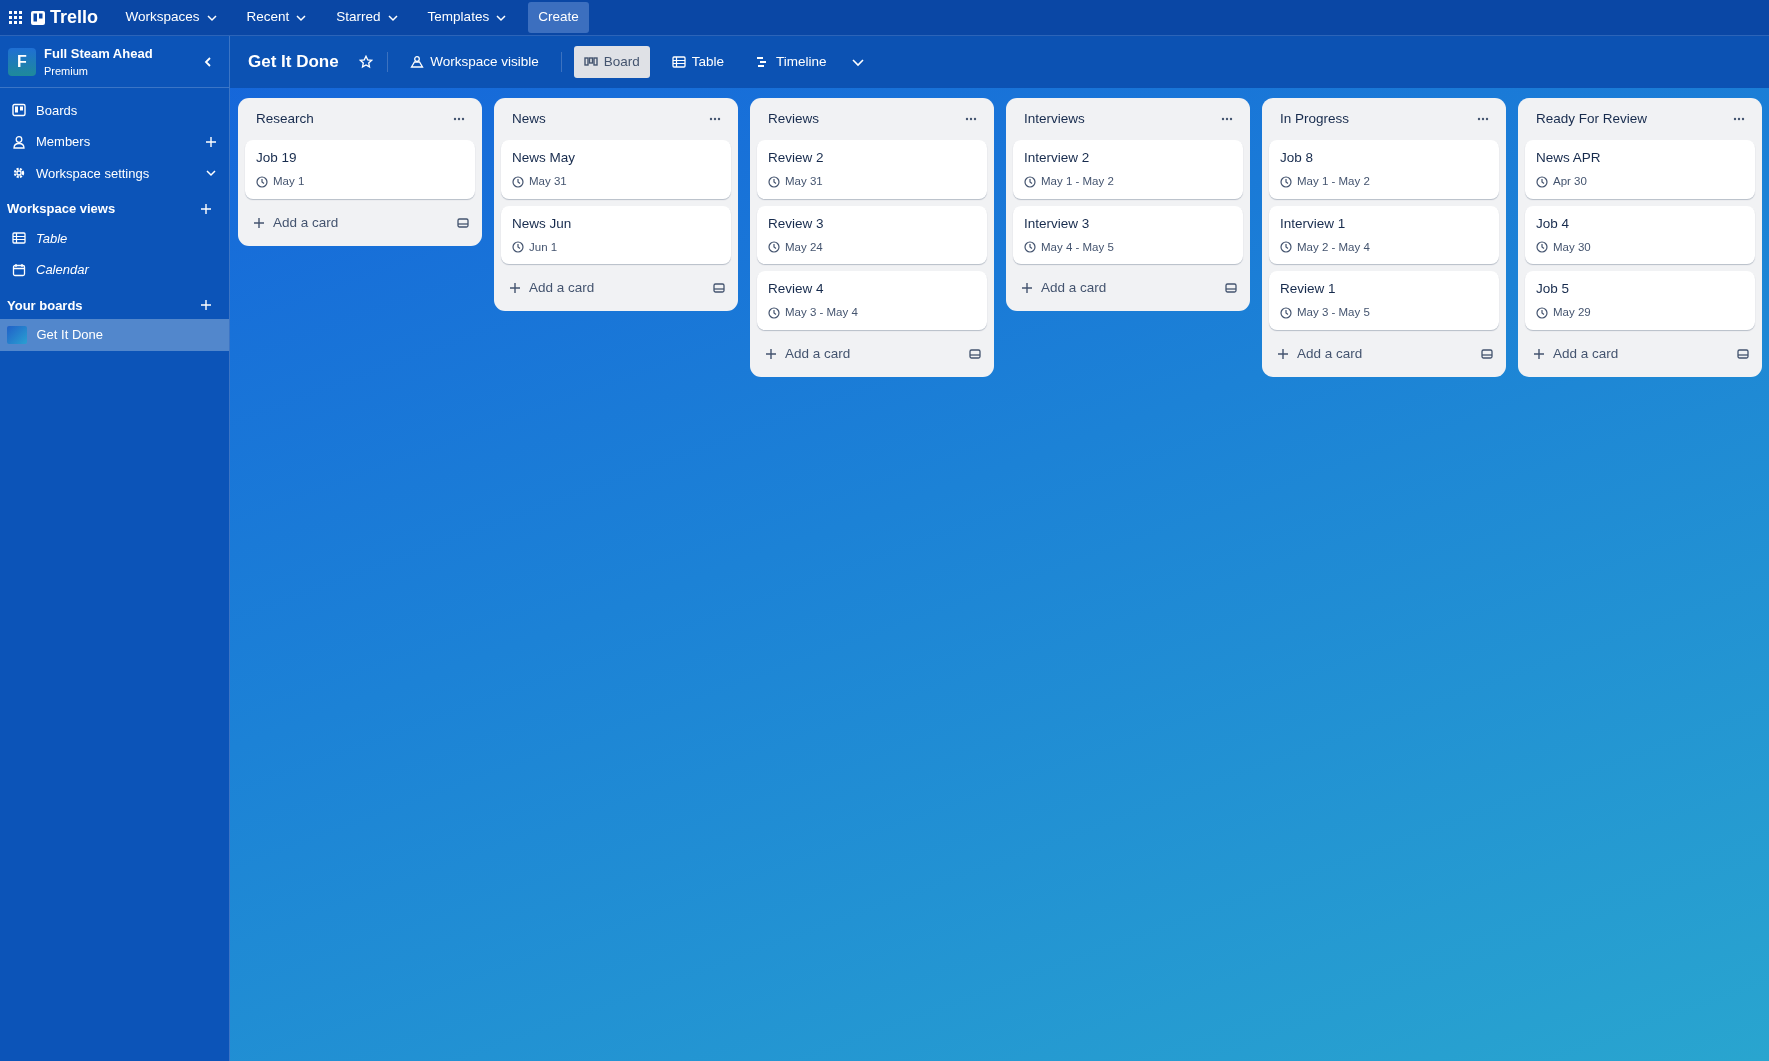 Image resolution: width=1769 pixels, height=1061 pixels. What do you see at coordinates (796, 158) in the screenshot?
I see `card-title: Review 2` at bounding box center [796, 158].